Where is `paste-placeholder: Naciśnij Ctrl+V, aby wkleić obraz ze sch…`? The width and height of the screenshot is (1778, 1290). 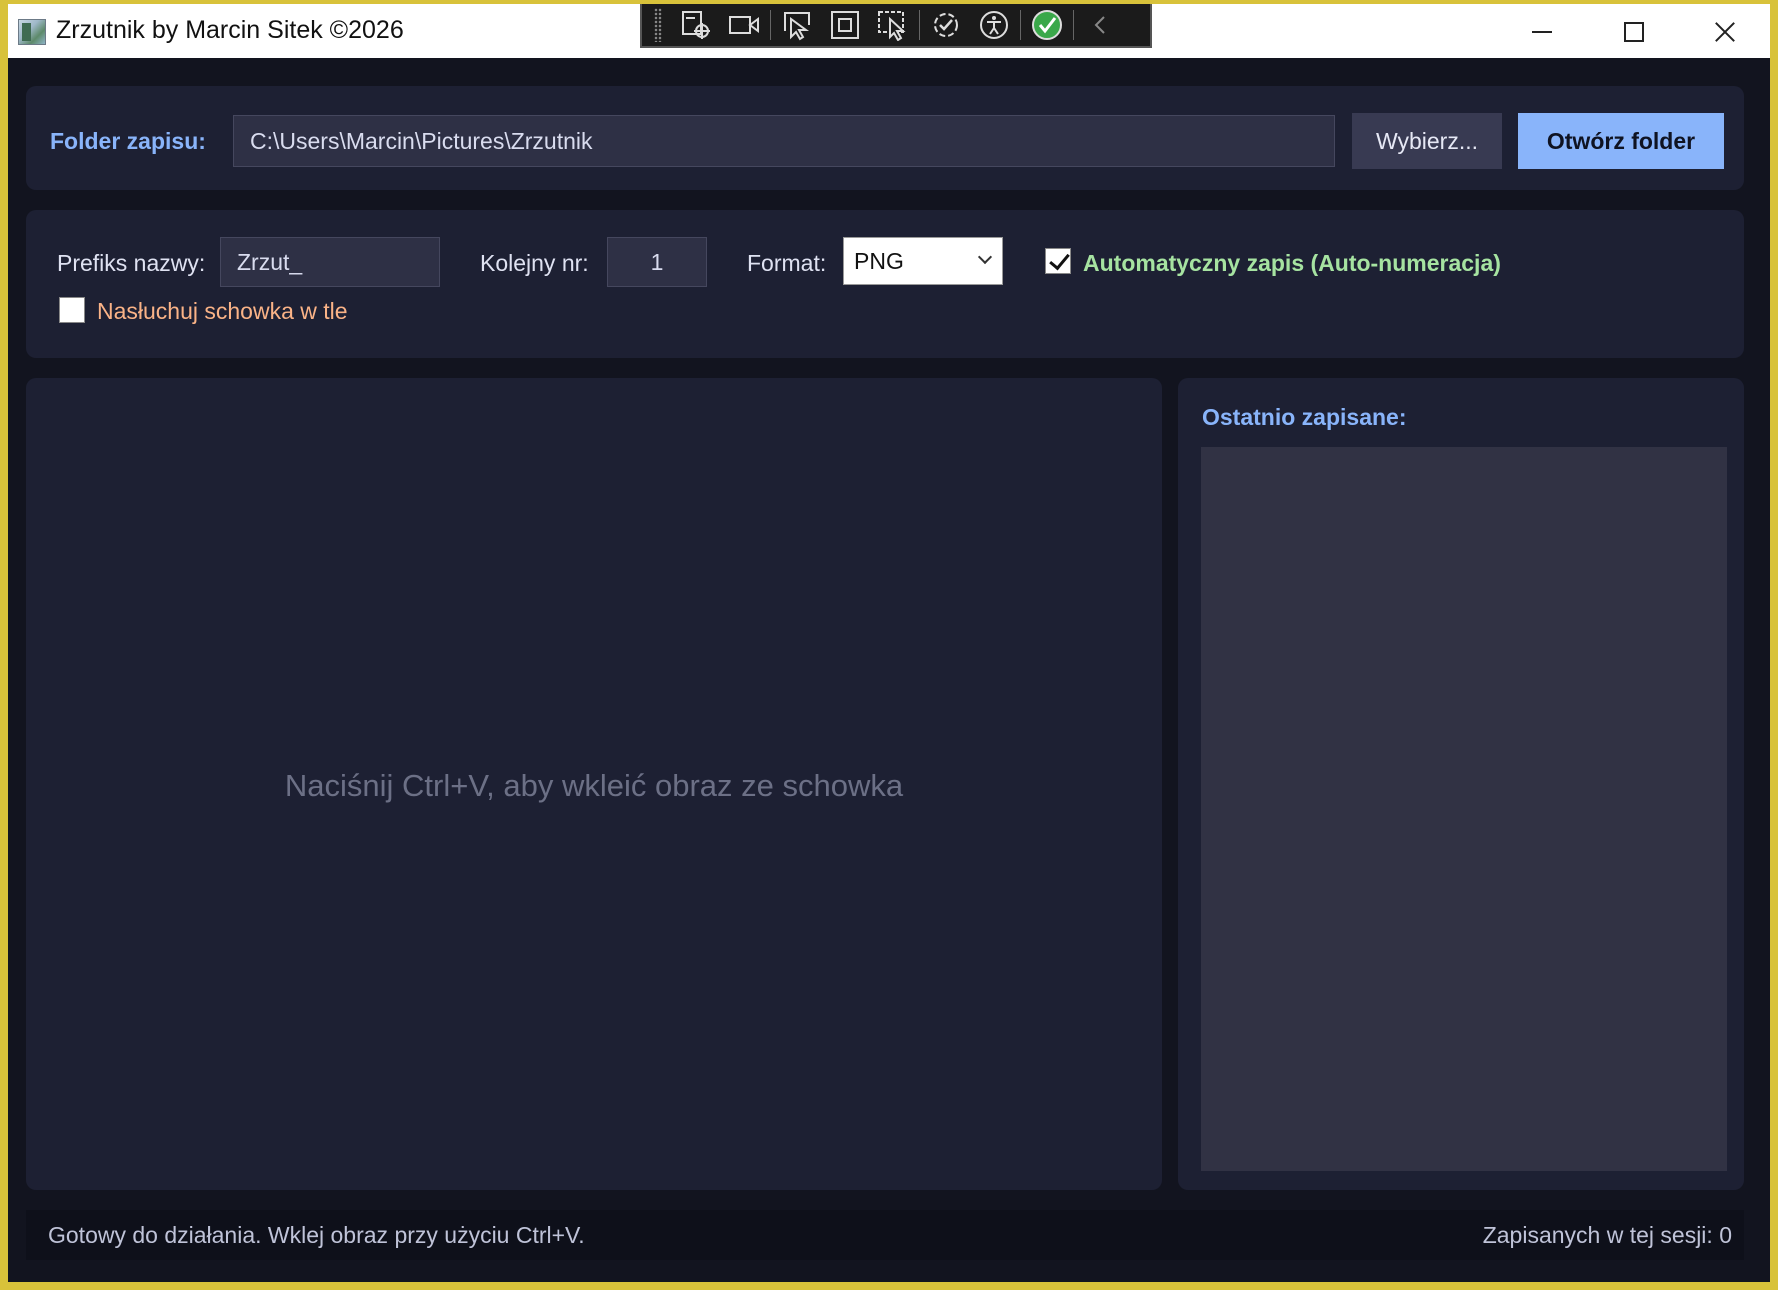 paste-placeholder: Naciśnij Ctrl+V, aby wkleić obraz ze sch… is located at coordinates (594, 785).